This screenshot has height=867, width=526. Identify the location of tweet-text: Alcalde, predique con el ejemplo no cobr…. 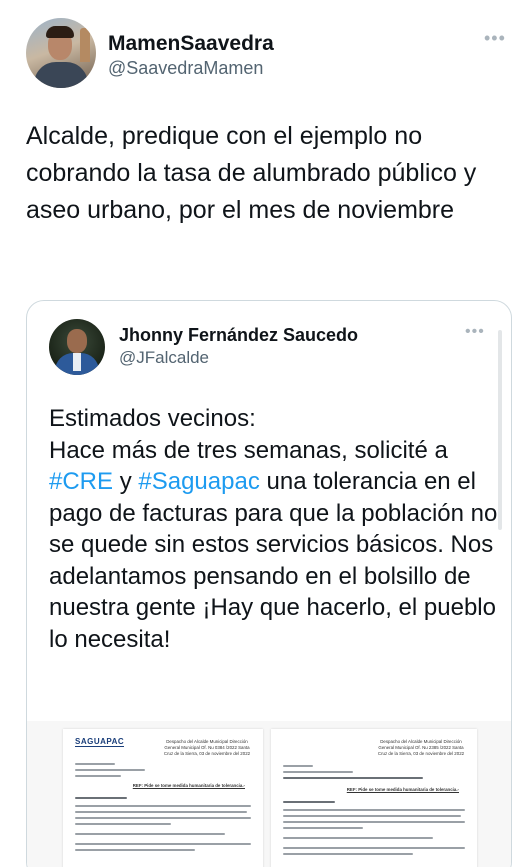
(251, 173).